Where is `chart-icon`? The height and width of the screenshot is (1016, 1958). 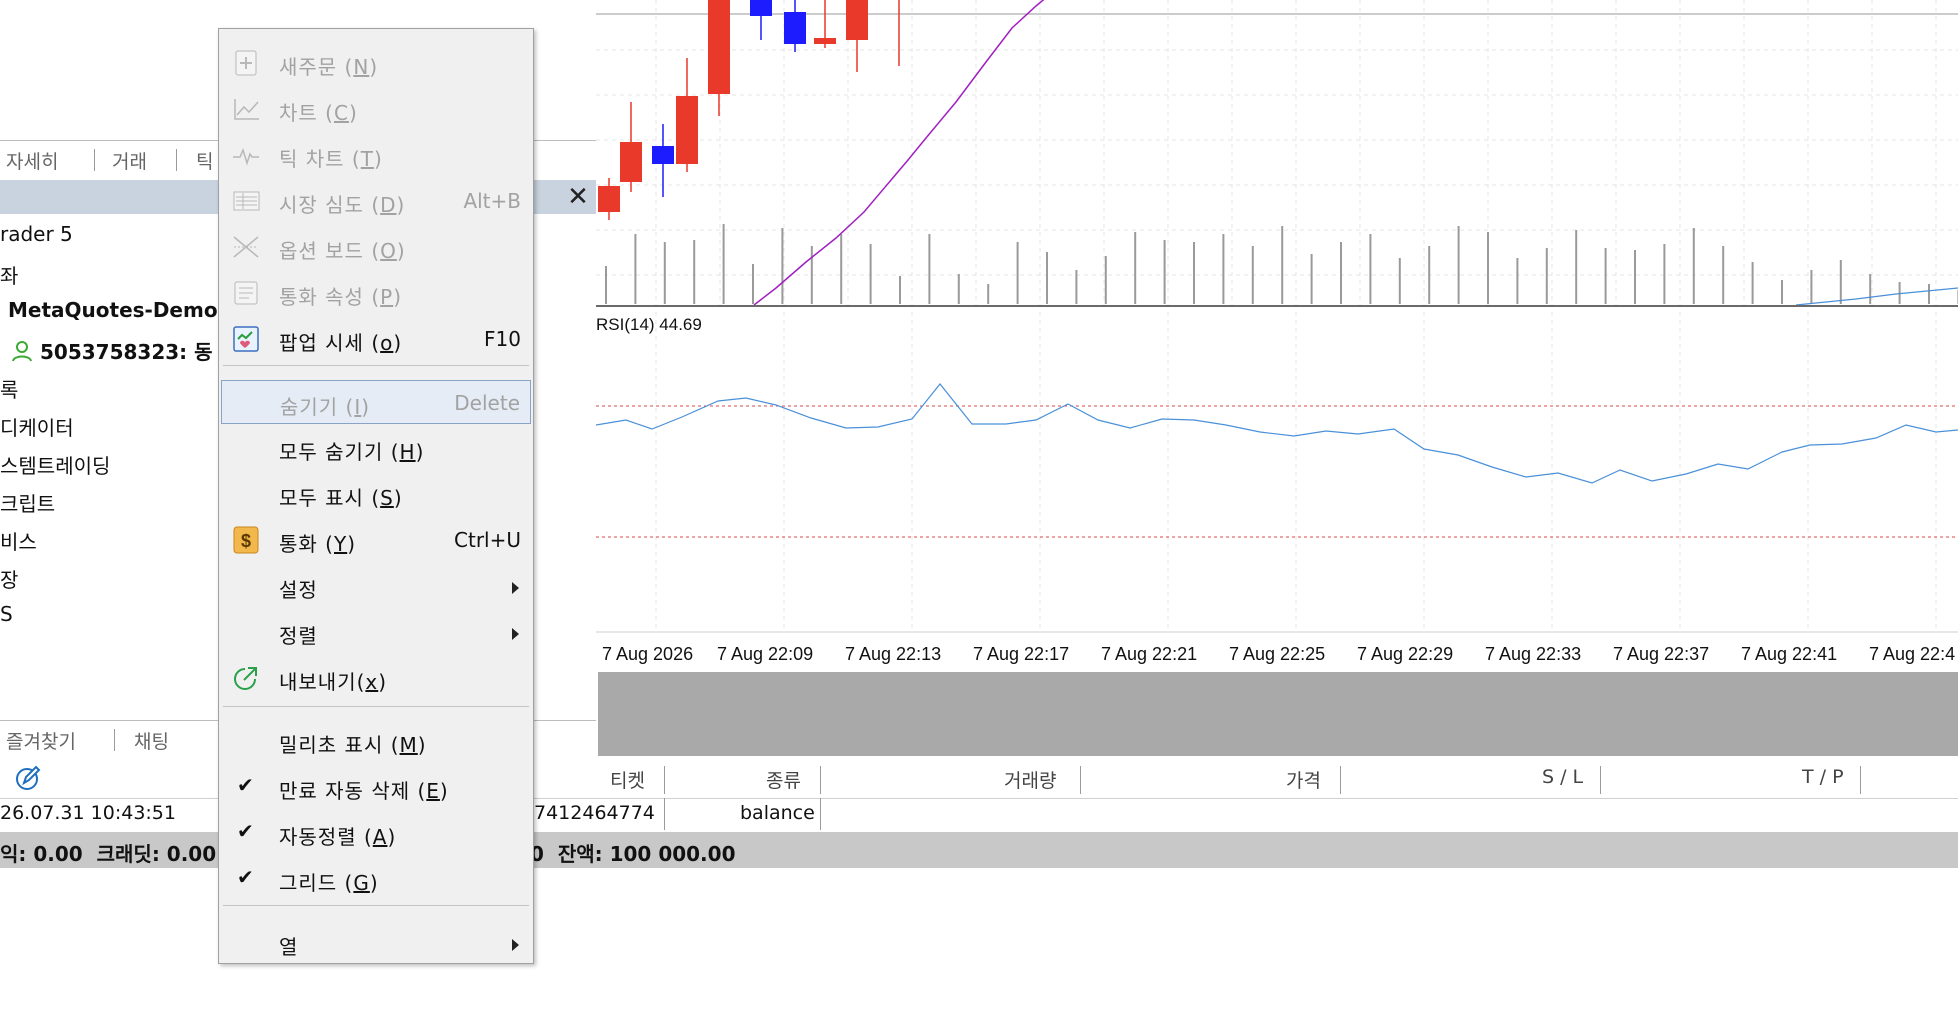 chart-icon is located at coordinates (246, 109).